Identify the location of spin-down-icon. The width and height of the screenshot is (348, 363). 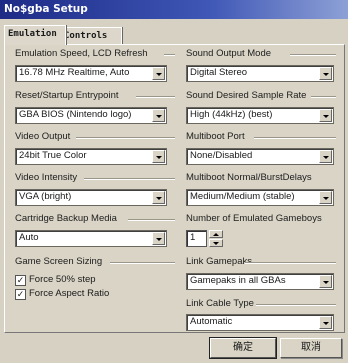
(216, 243).